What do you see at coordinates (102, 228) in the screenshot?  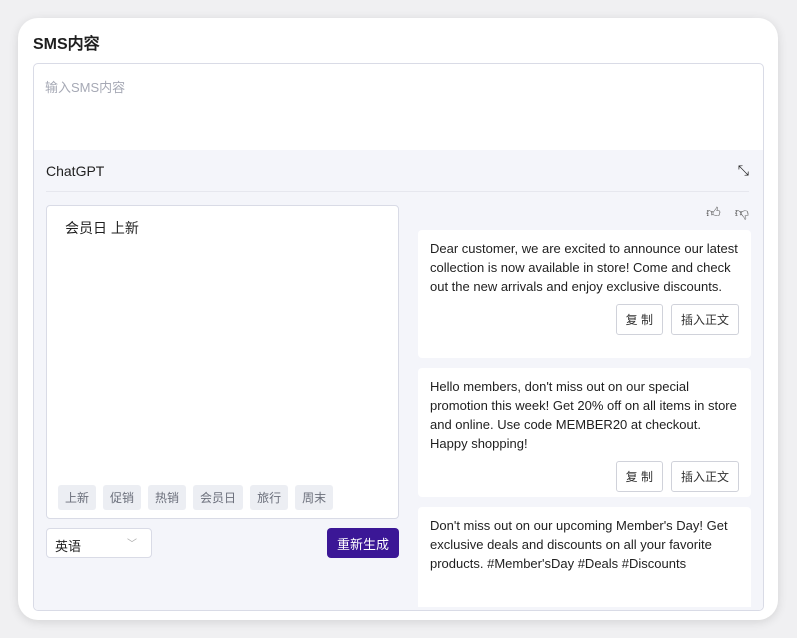 I see `prompt-text: 会员日 上新` at bounding box center [102, 228].